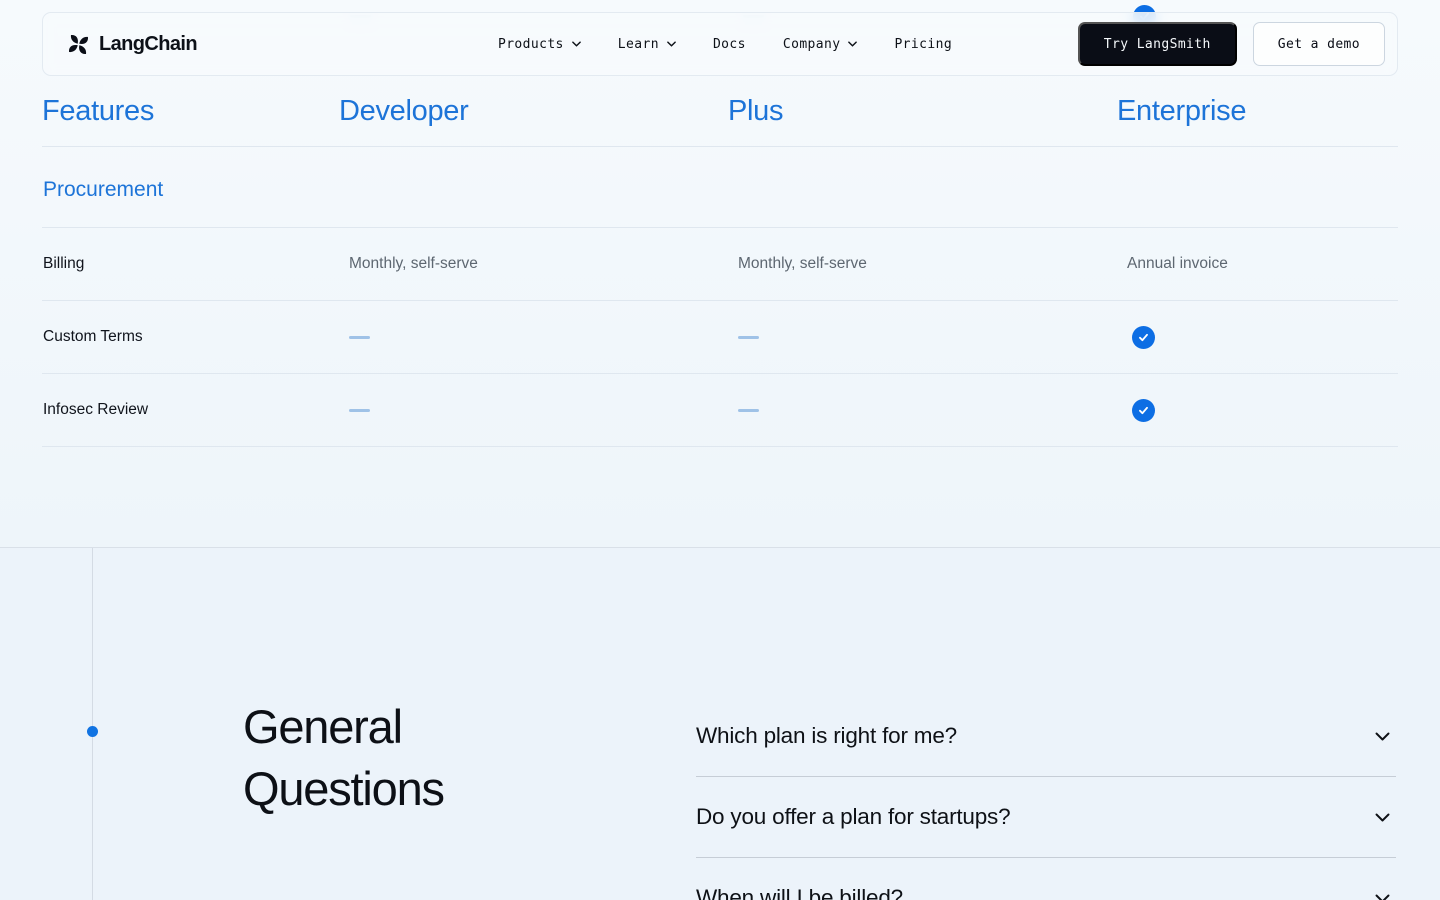 Image resolution: width=1440 pixels, height=900 pixels. What do you see at coordinates (1046, 817) in the screenshot?
I see `faq-item-do-you-offer-a-plan-for-startups: Do you offer a plan for startups?` at bounding box center [1046, 817].